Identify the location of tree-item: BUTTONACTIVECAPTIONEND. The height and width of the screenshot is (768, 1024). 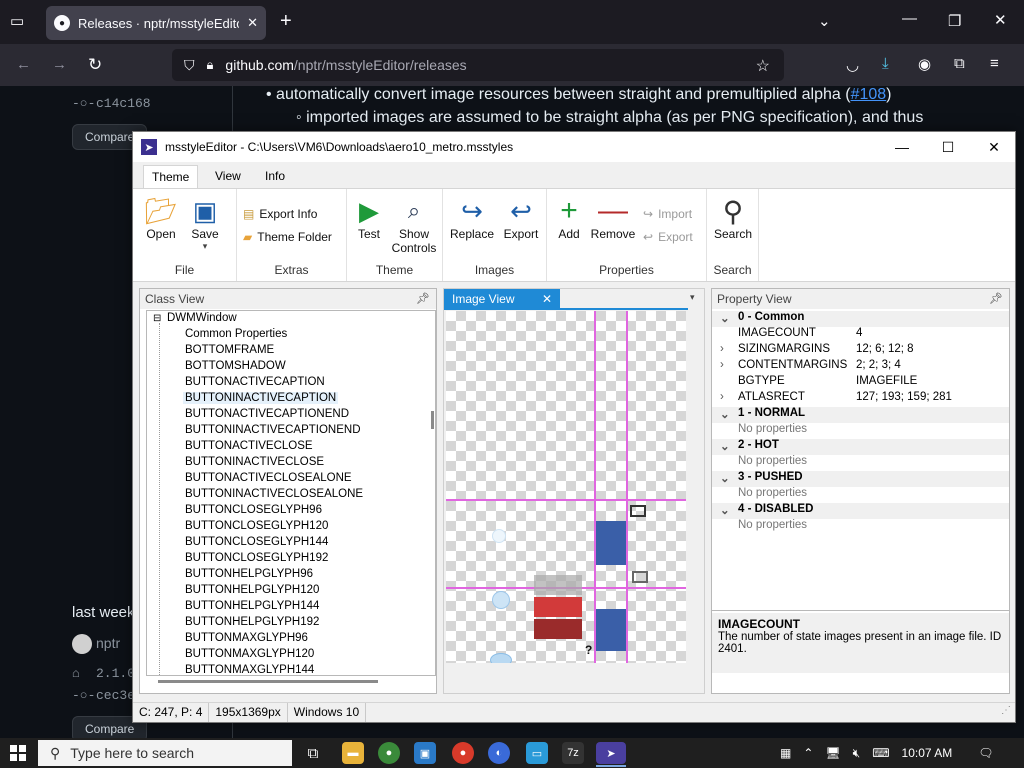
(267, 414).